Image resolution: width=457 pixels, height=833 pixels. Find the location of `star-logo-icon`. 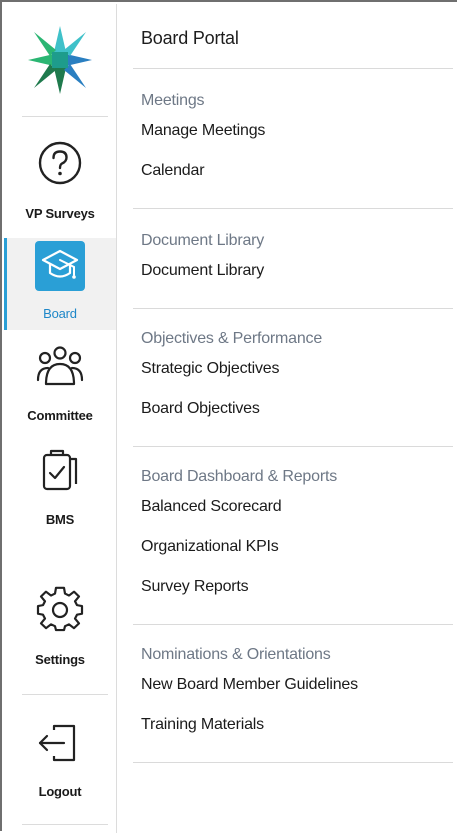

star-logo-icon is located at coordinates (60, 60).